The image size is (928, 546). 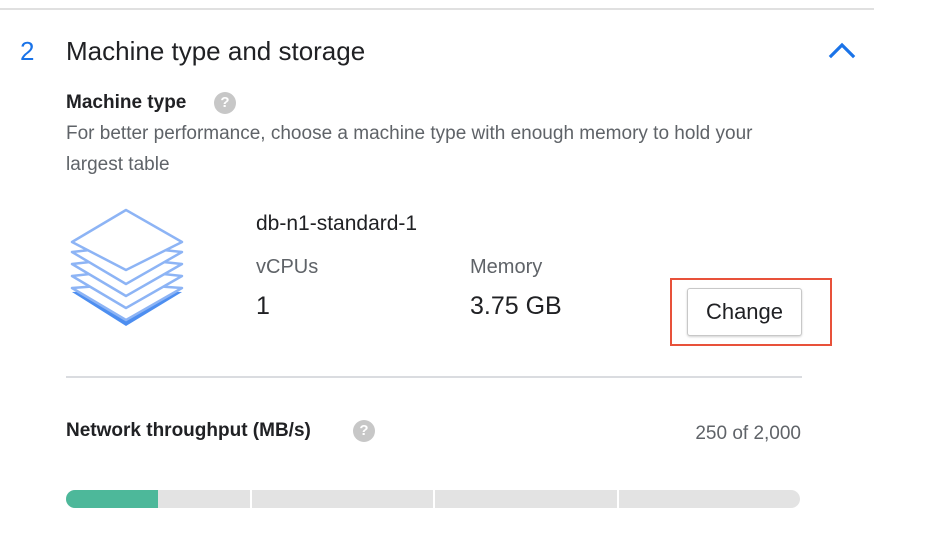 I want to click on vcpus-label: vCPUs, so click(x=287, y=267).